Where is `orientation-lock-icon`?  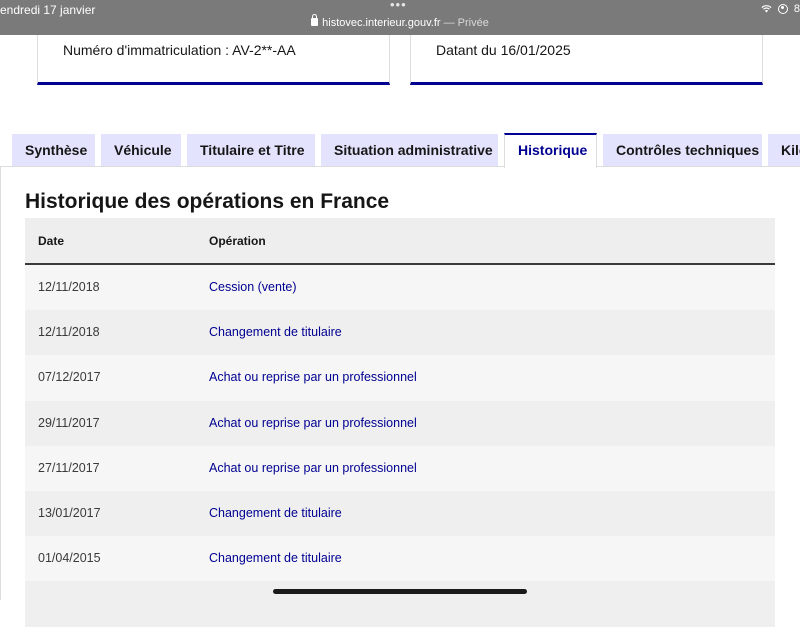
orientation-lock-icon is located at coordinates (782, 9).